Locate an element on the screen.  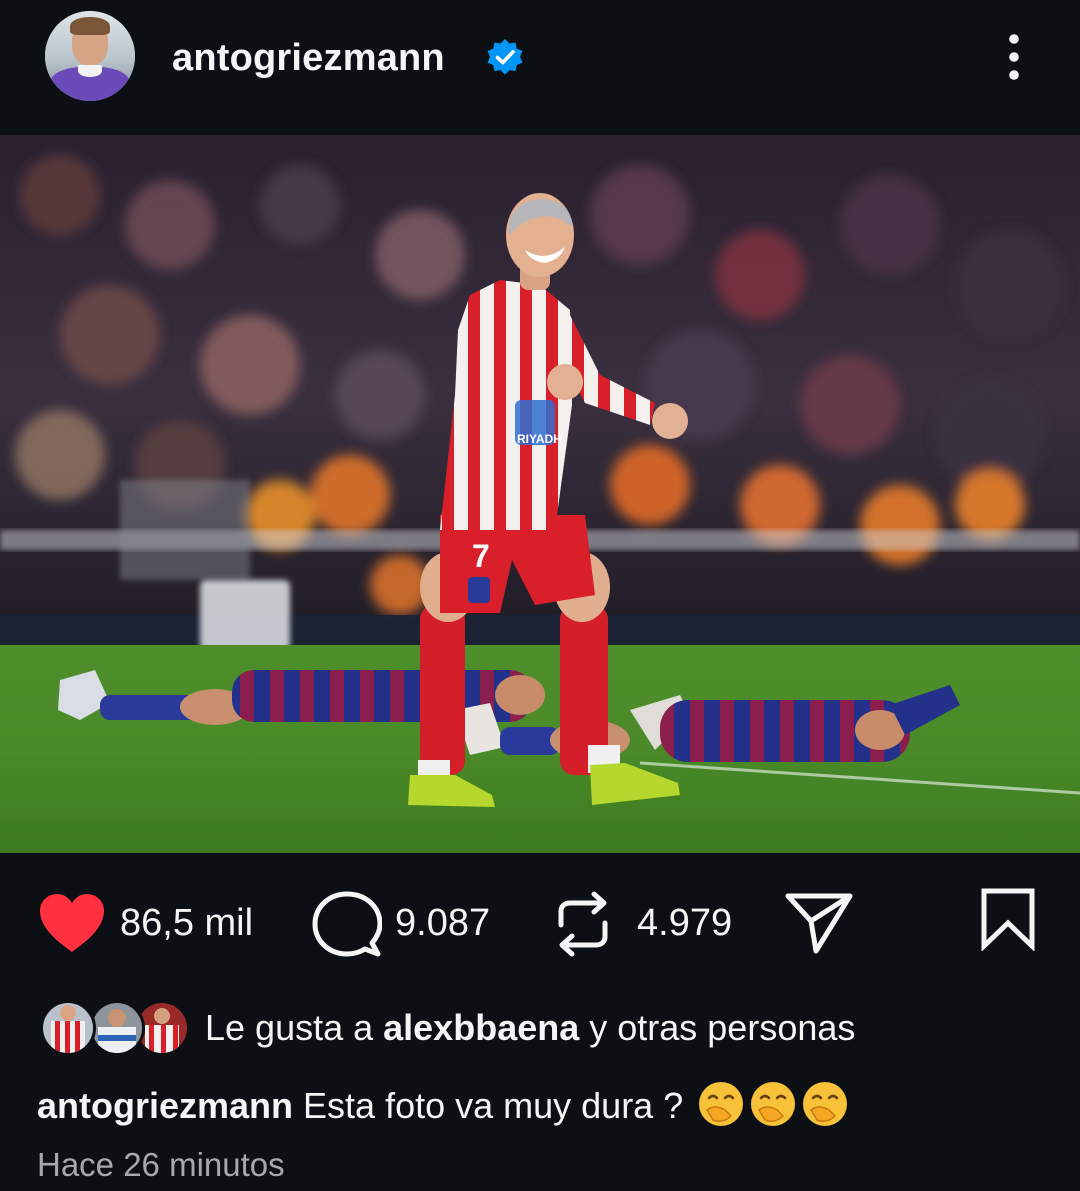
liked-by-prefix: Le gusta a is located at coordinates (294, 1027).